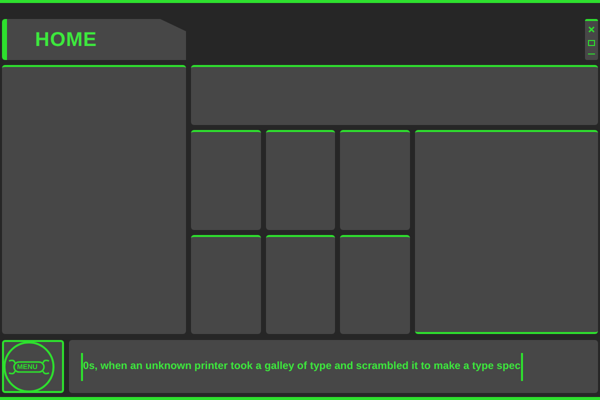  What do you see at coordinates (591, 30) in the screenshot?
I see `close-icon` at bounding box center [591, 30].